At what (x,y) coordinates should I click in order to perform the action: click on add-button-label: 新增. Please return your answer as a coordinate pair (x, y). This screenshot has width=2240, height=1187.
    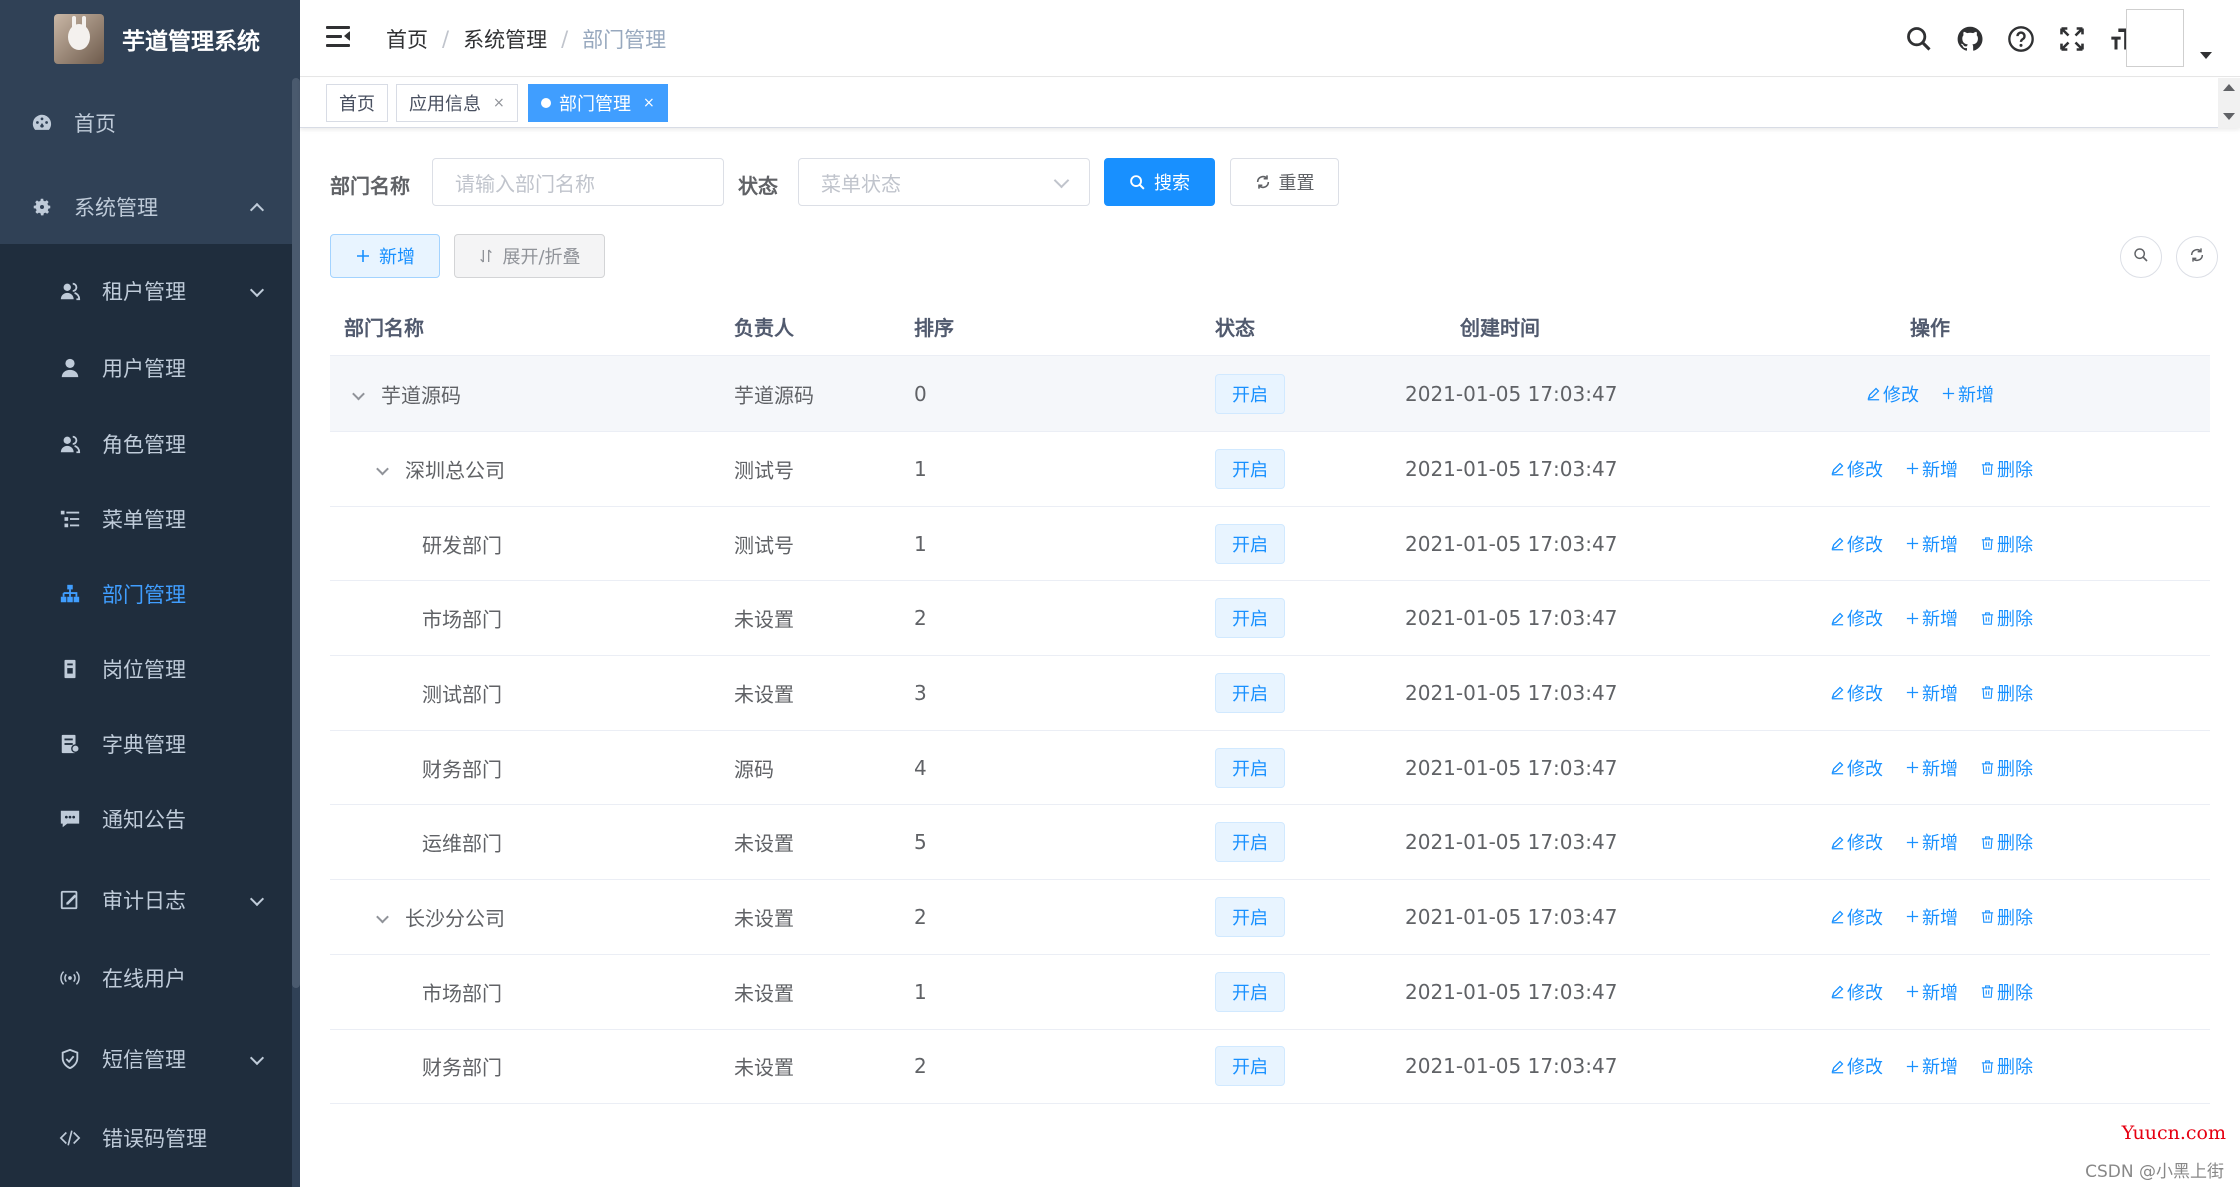
    Looking at the image, I should click on (397, 257).